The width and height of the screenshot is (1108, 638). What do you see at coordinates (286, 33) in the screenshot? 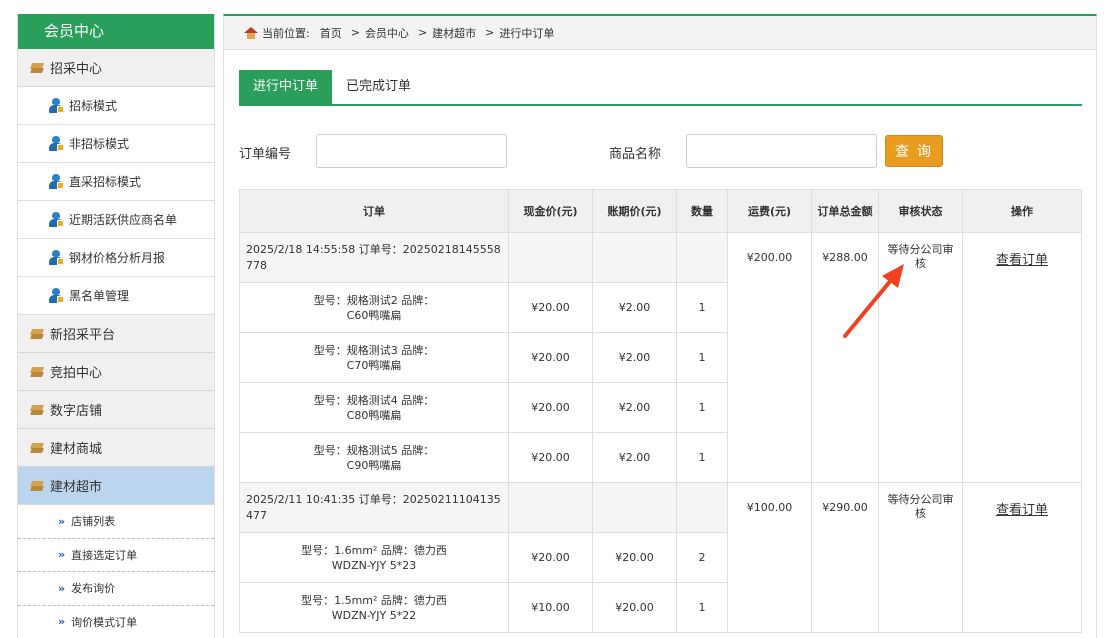
I see `breadcrumb-label: 当前位置:` at bounding box center [286, 33].